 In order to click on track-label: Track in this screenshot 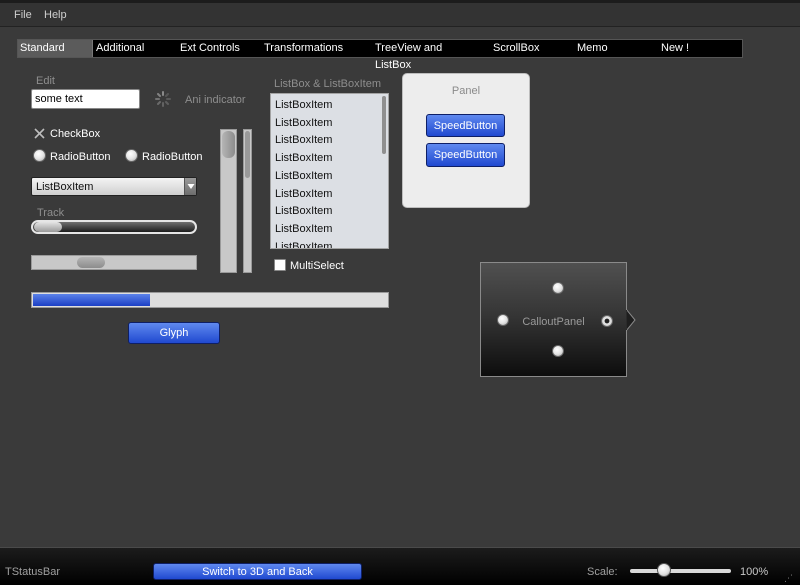, I will do `click(51, 213)`.